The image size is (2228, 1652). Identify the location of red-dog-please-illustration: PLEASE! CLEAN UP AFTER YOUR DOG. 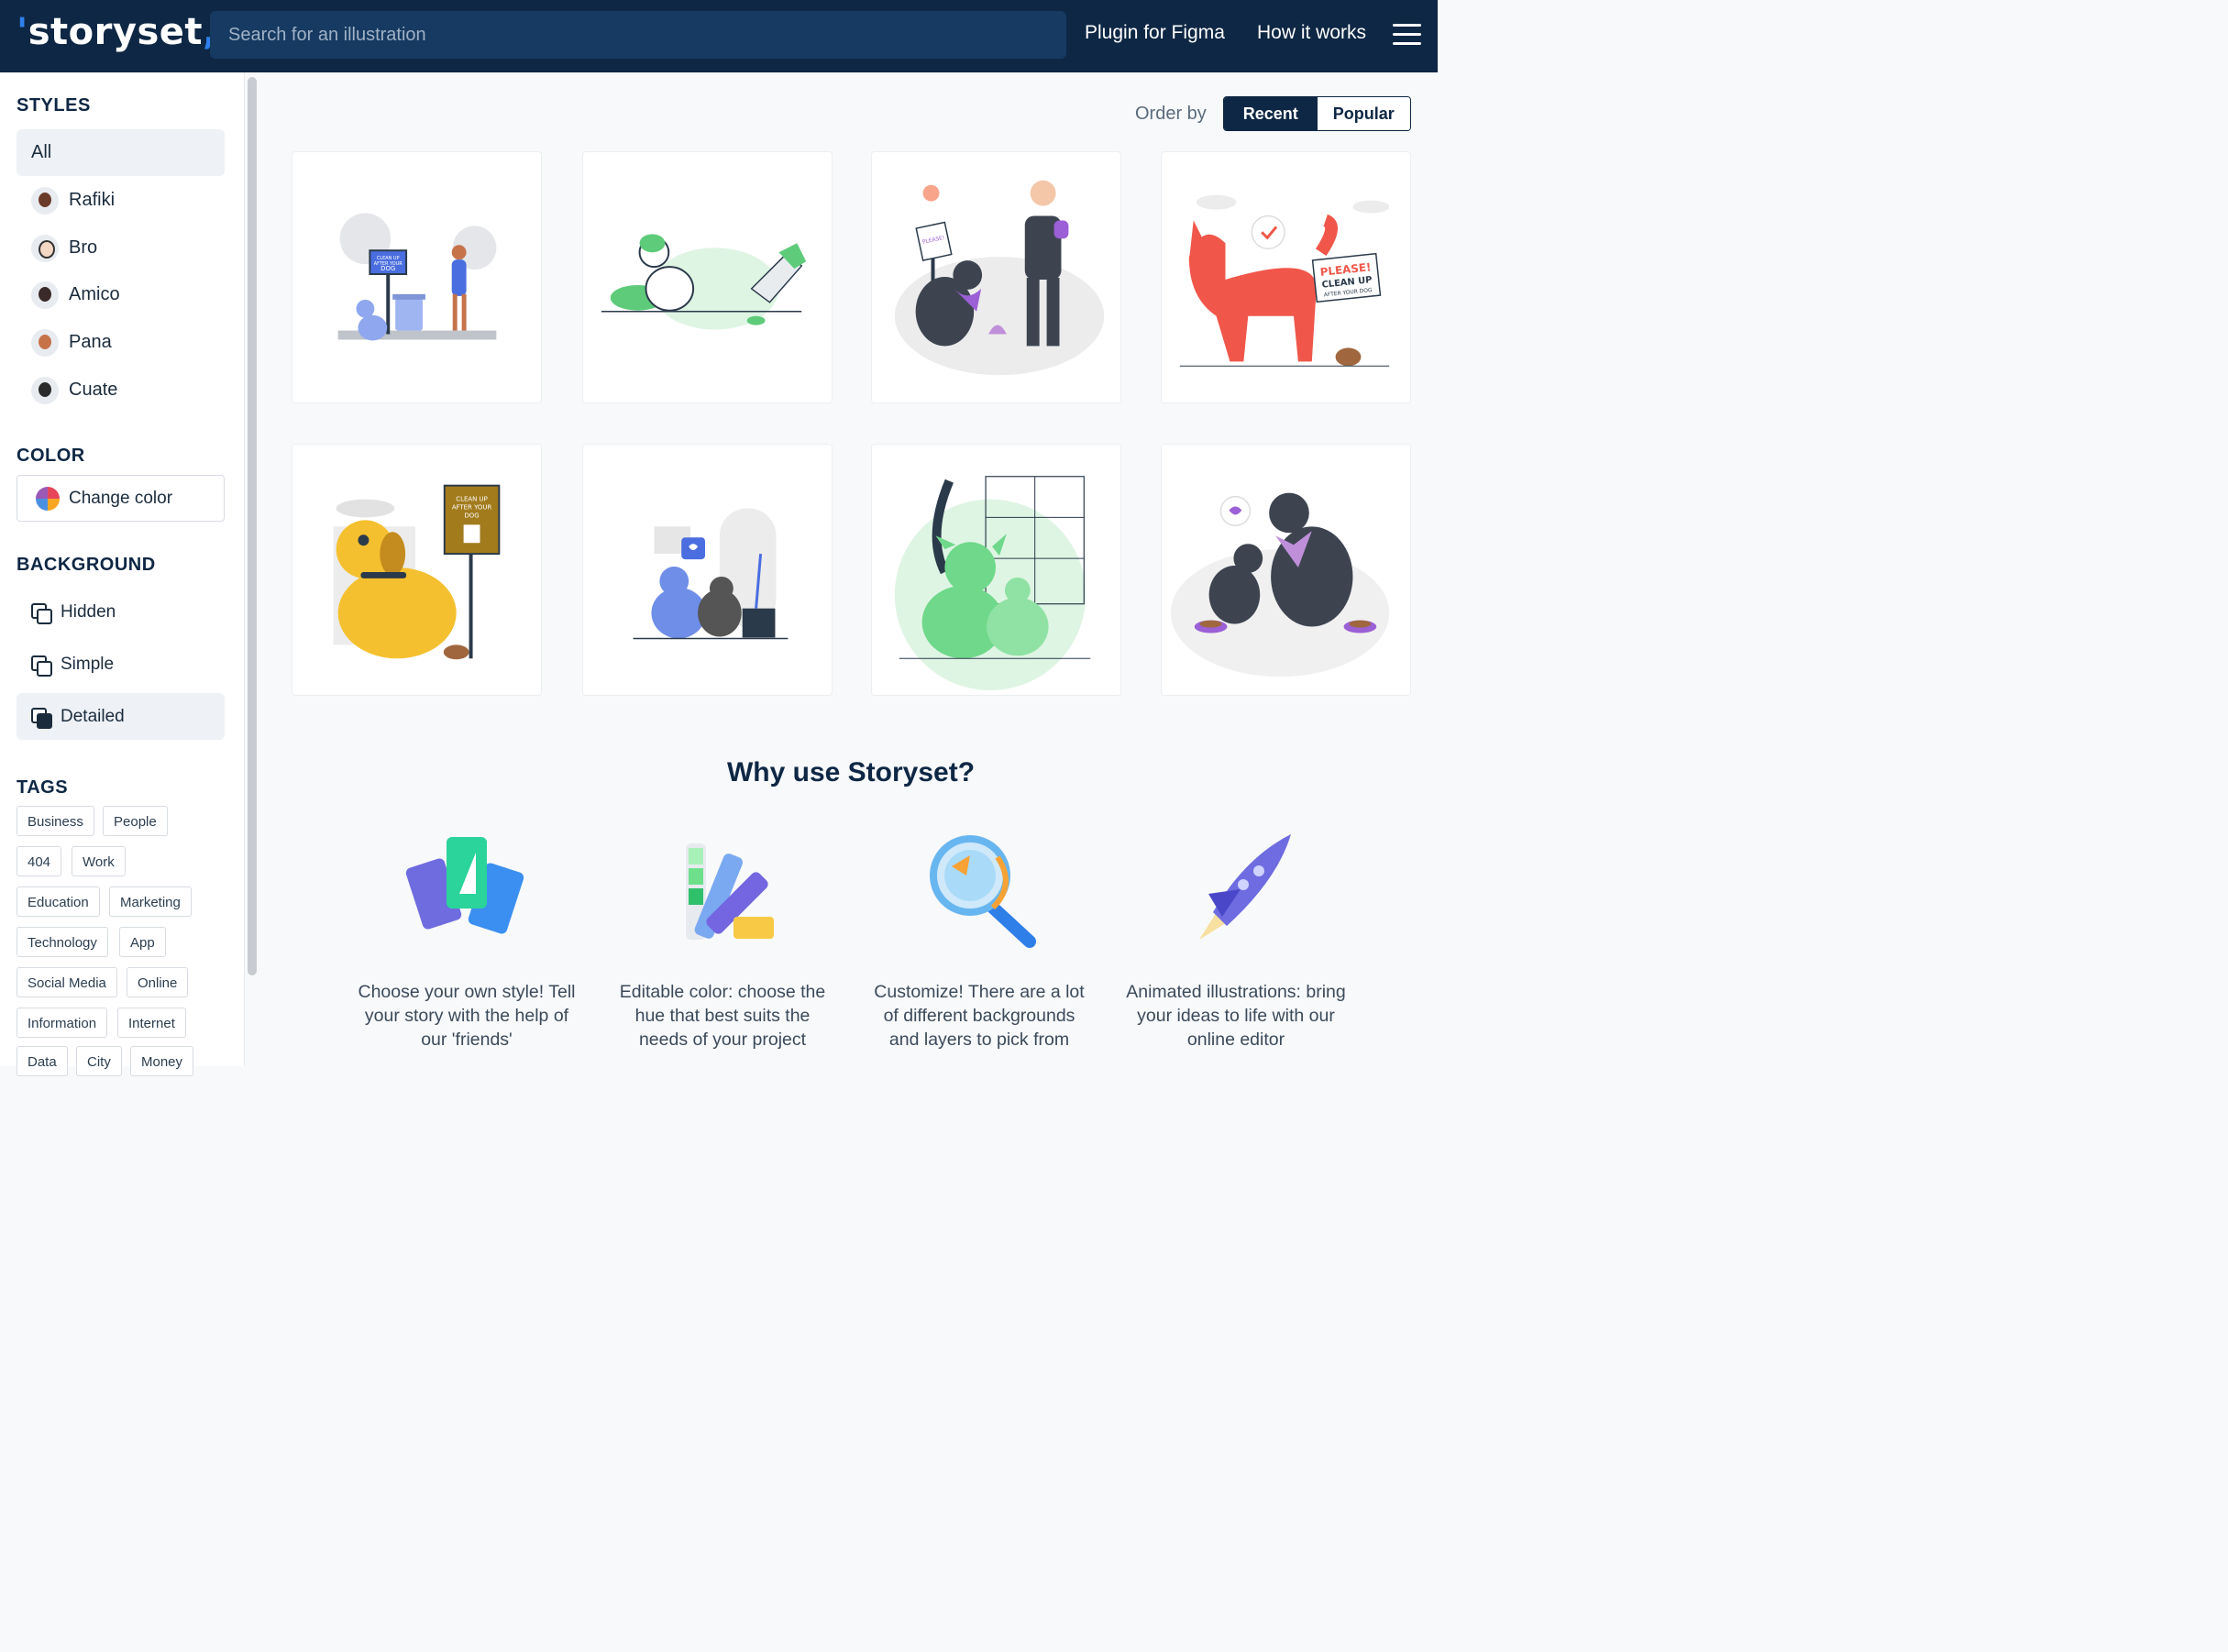
(1284, 280).